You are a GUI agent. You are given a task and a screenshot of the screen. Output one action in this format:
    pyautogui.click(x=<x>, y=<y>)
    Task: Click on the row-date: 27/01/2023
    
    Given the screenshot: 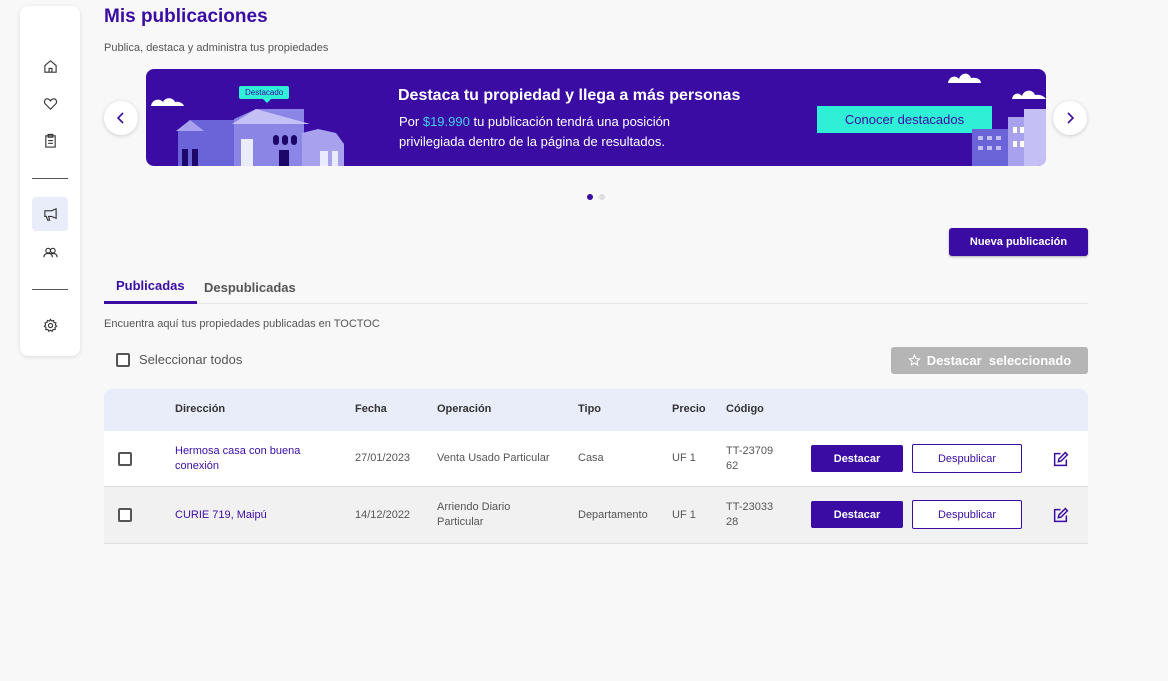 What is the action you would take?
    pyautogui.click(x=383, y=458)
    